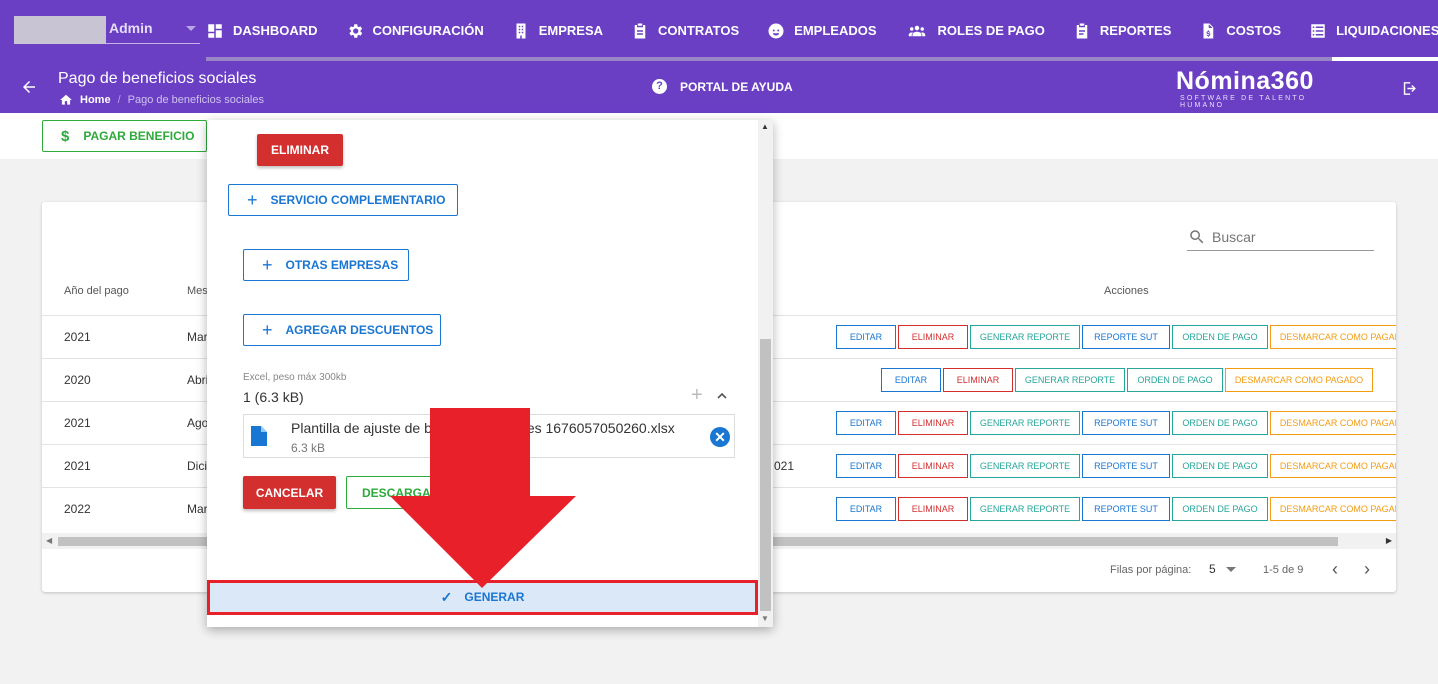  Describe the element at coordinates (49, 540) in the screenshot. I see `scroll-left-icon: ◀` at that location.